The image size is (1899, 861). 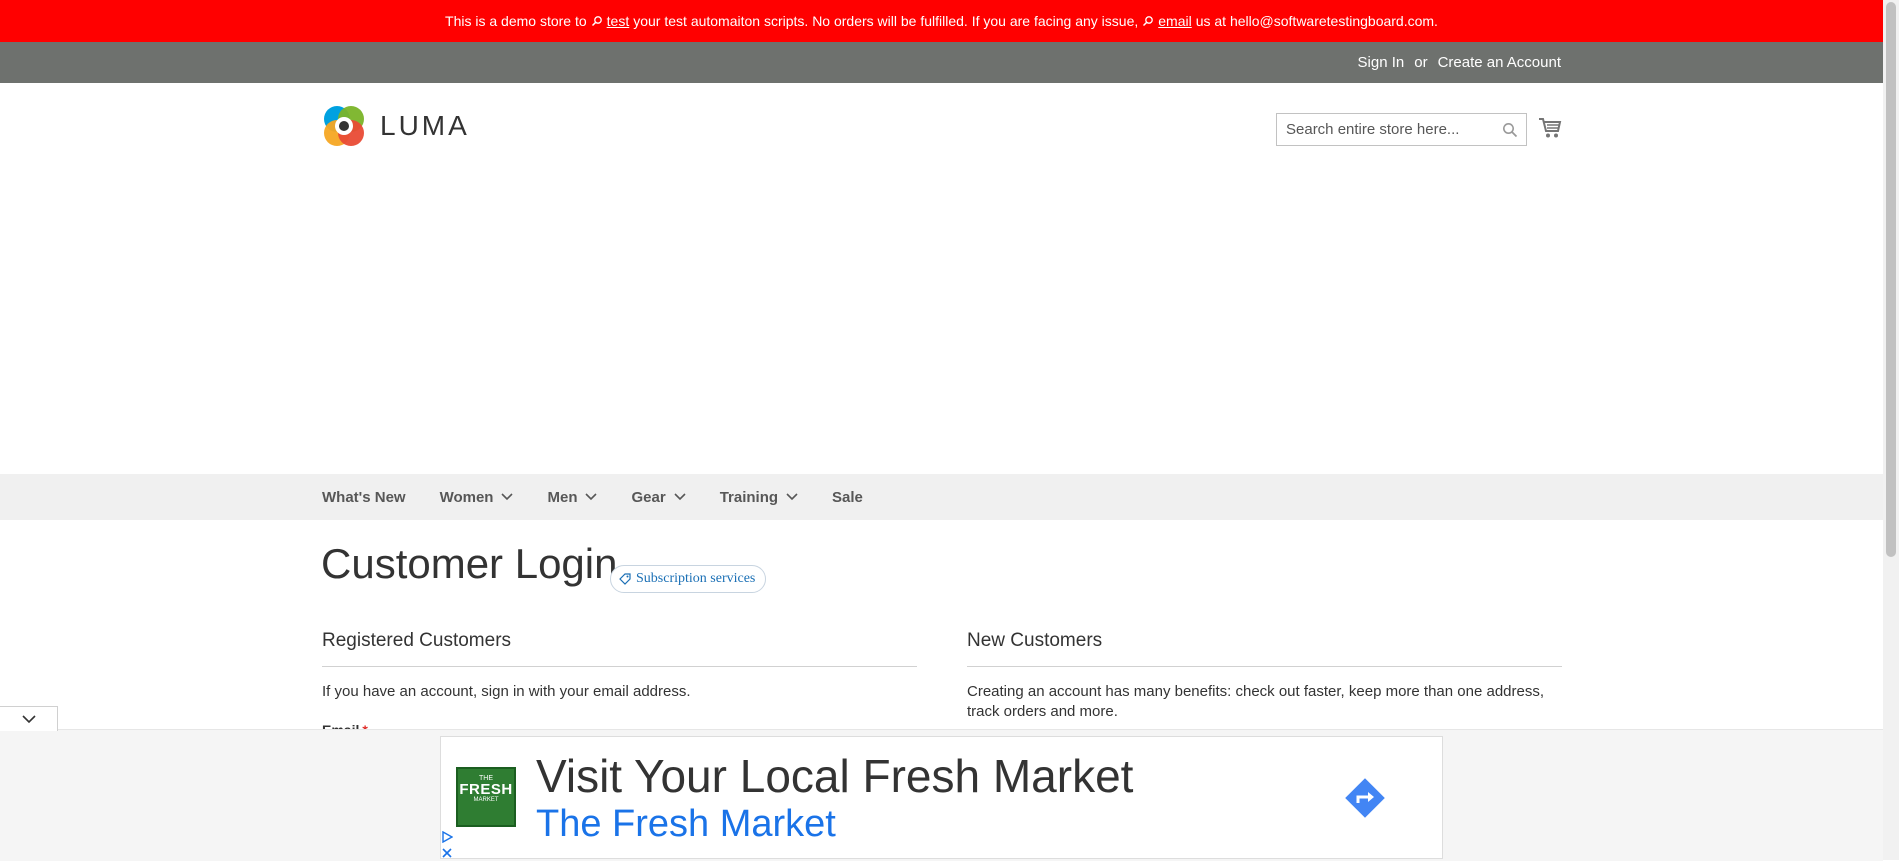 I want to click on nav-item-whats-new: What's New, so click(x=364, y=497).